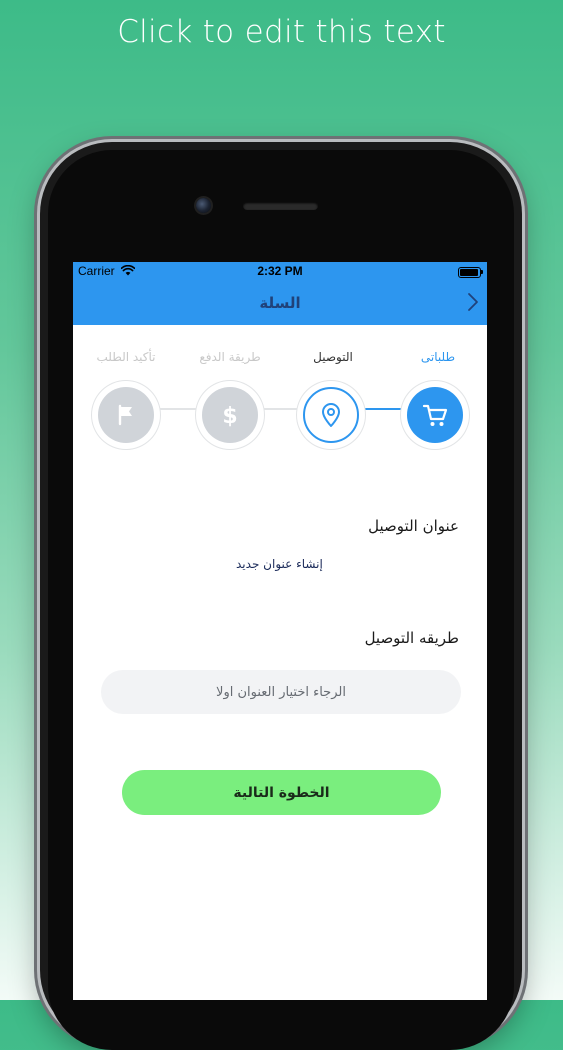  I want to click on chevron-right-icon, so click(473, 302).